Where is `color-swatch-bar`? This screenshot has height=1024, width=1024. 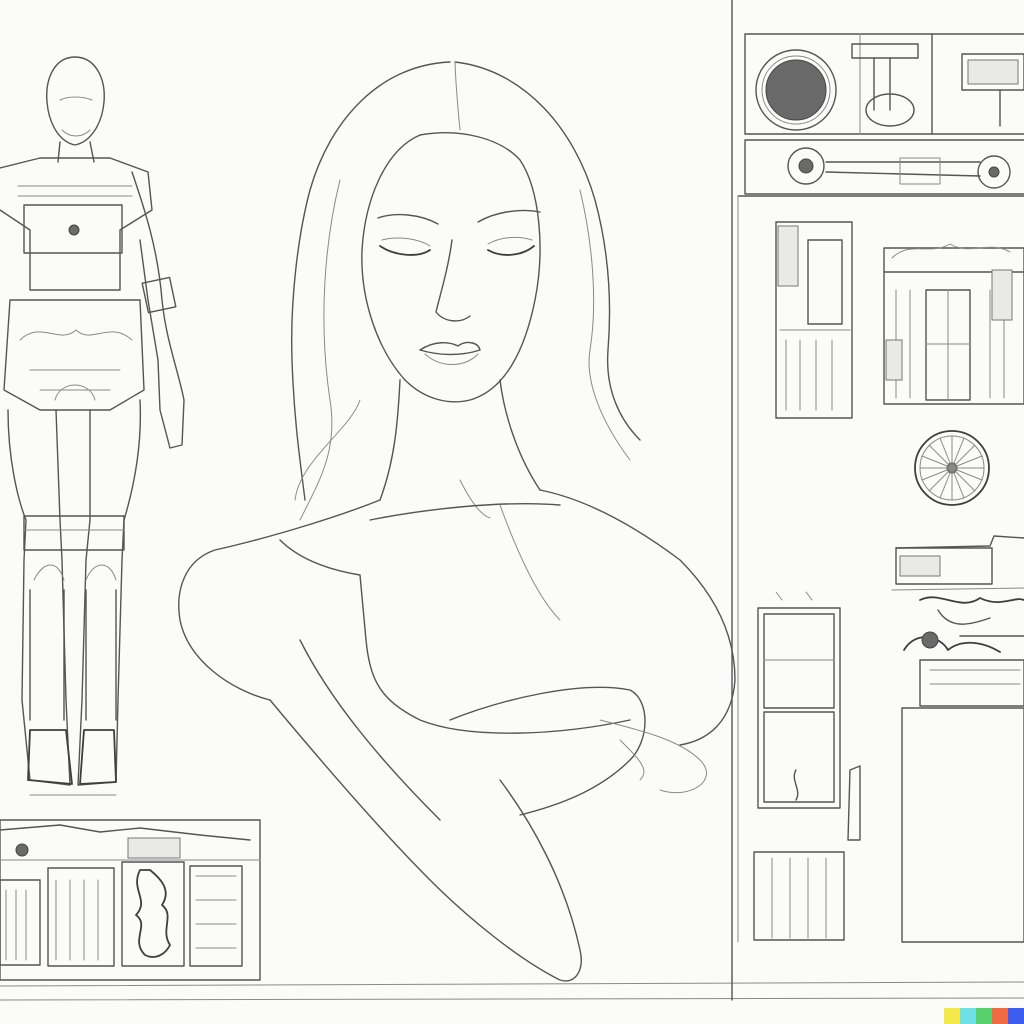 color-swatch-bar is located at coordinates (984, 1016).